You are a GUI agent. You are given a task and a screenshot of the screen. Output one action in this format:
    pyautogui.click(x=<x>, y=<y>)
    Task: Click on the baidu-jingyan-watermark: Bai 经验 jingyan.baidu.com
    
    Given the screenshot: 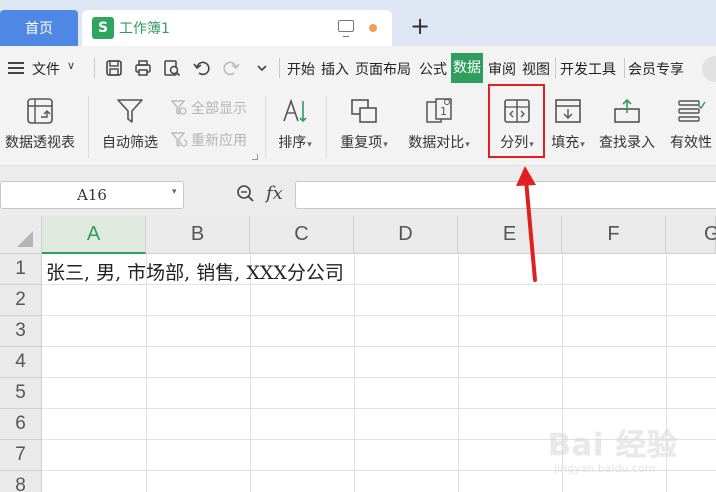 What is the action you would take?
    pyautogui.click(x=628, y=450)
    